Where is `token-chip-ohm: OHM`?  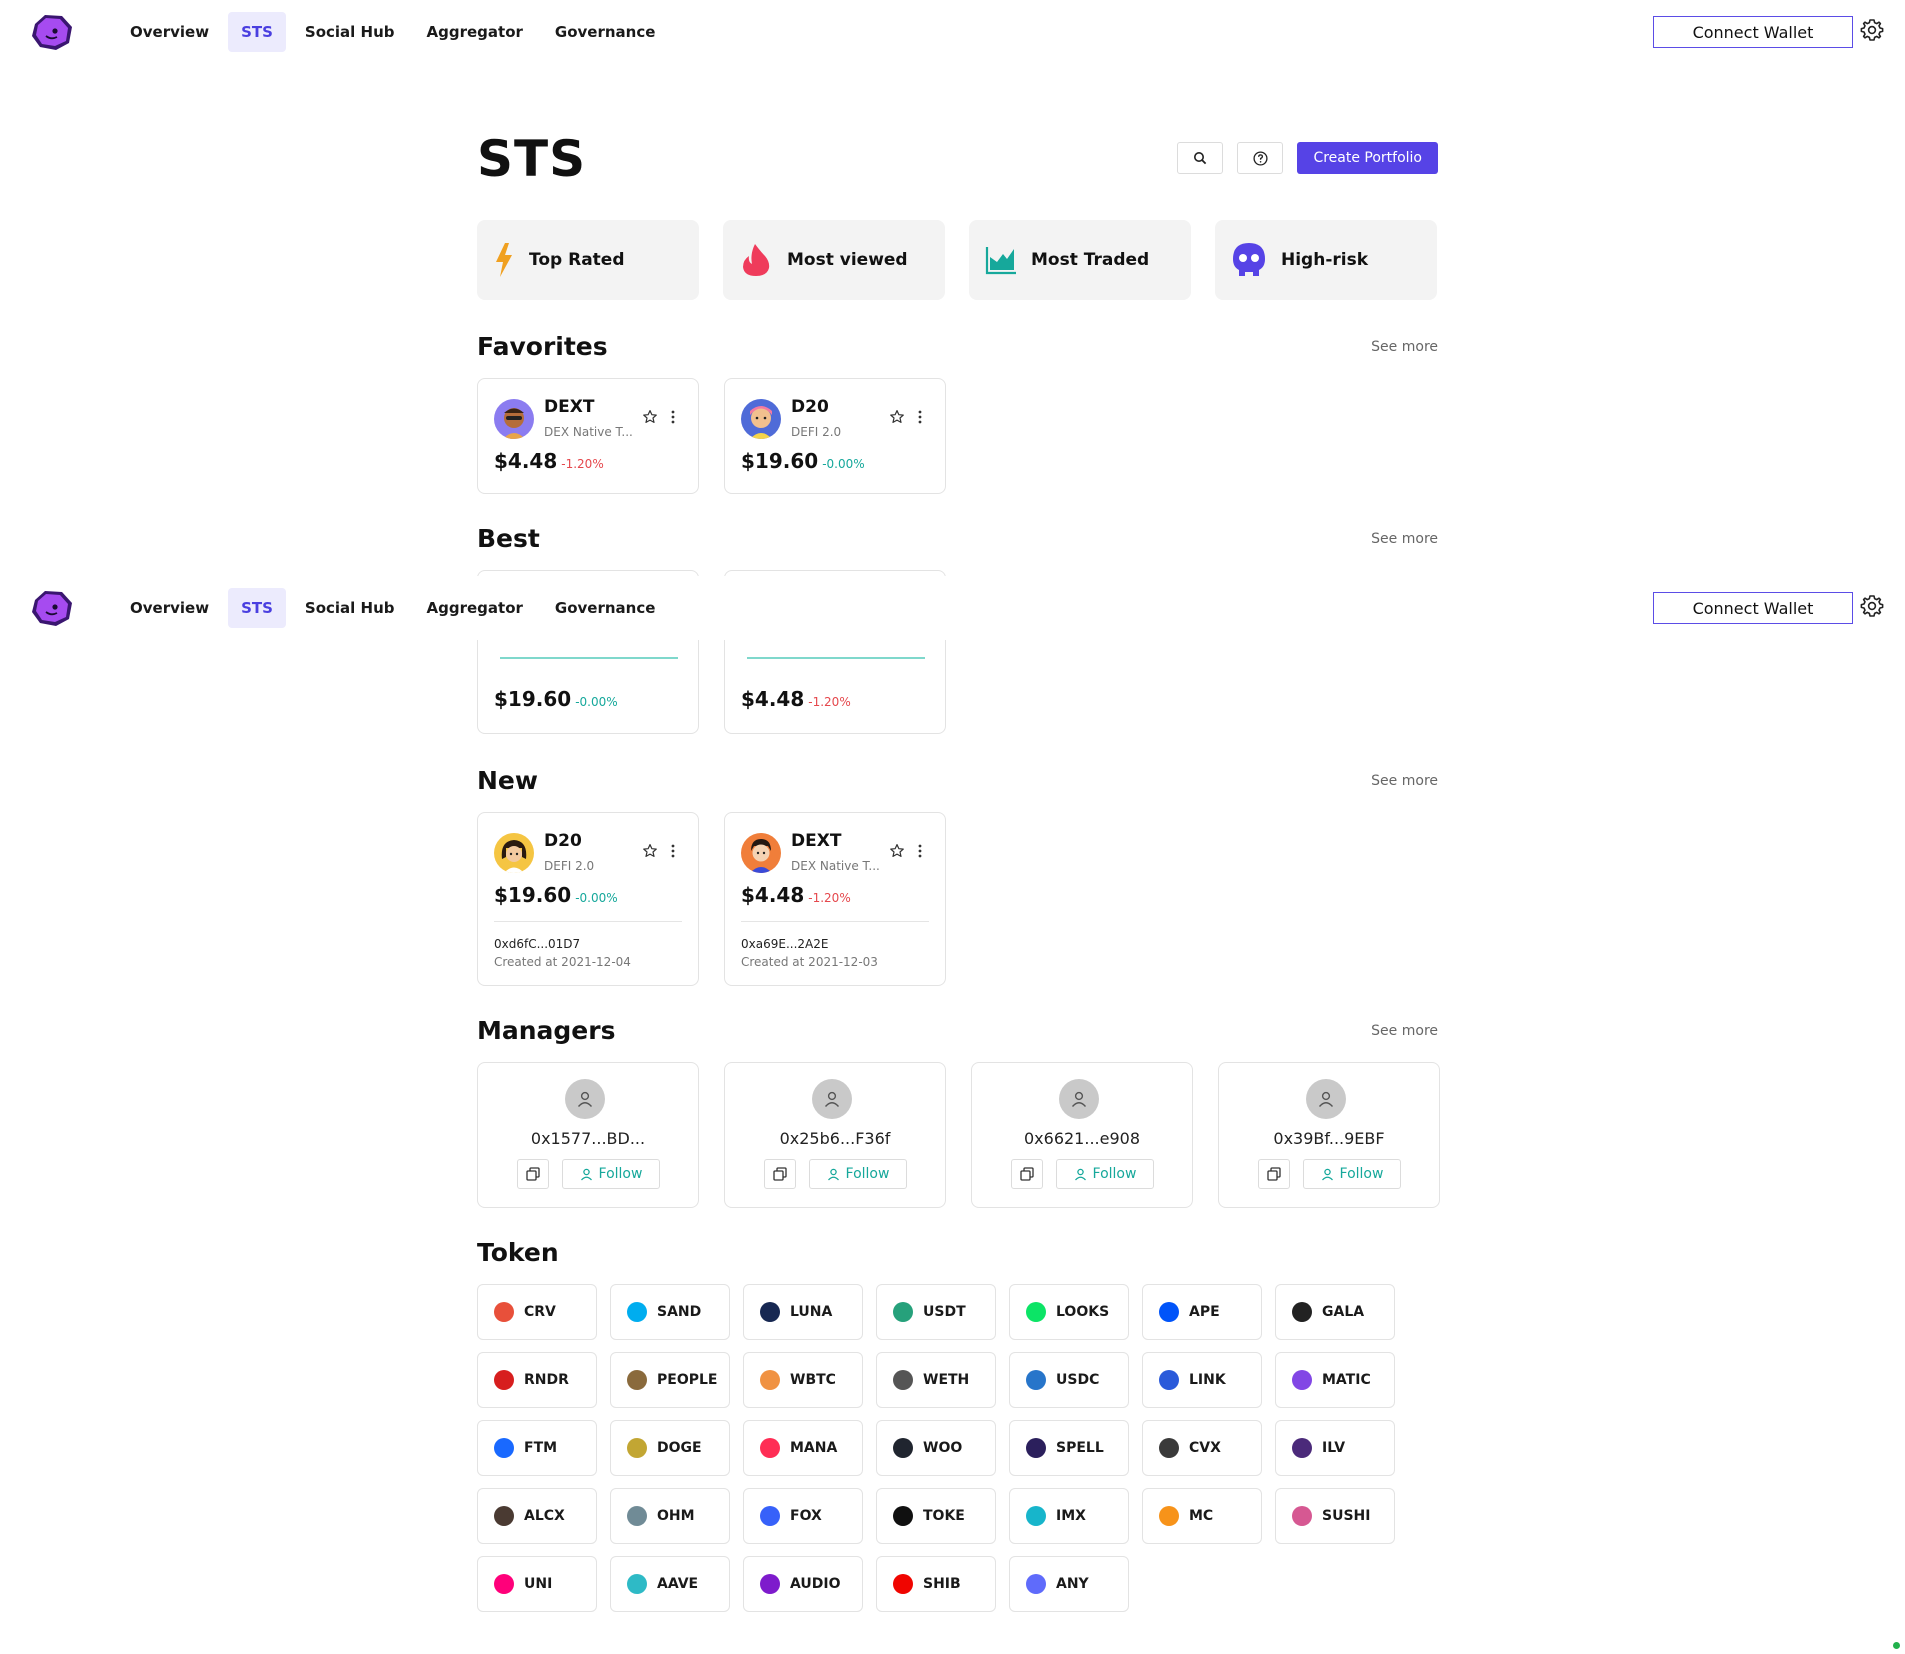
token-chip-ohm: OHM is located at coordinates (670, 1516).